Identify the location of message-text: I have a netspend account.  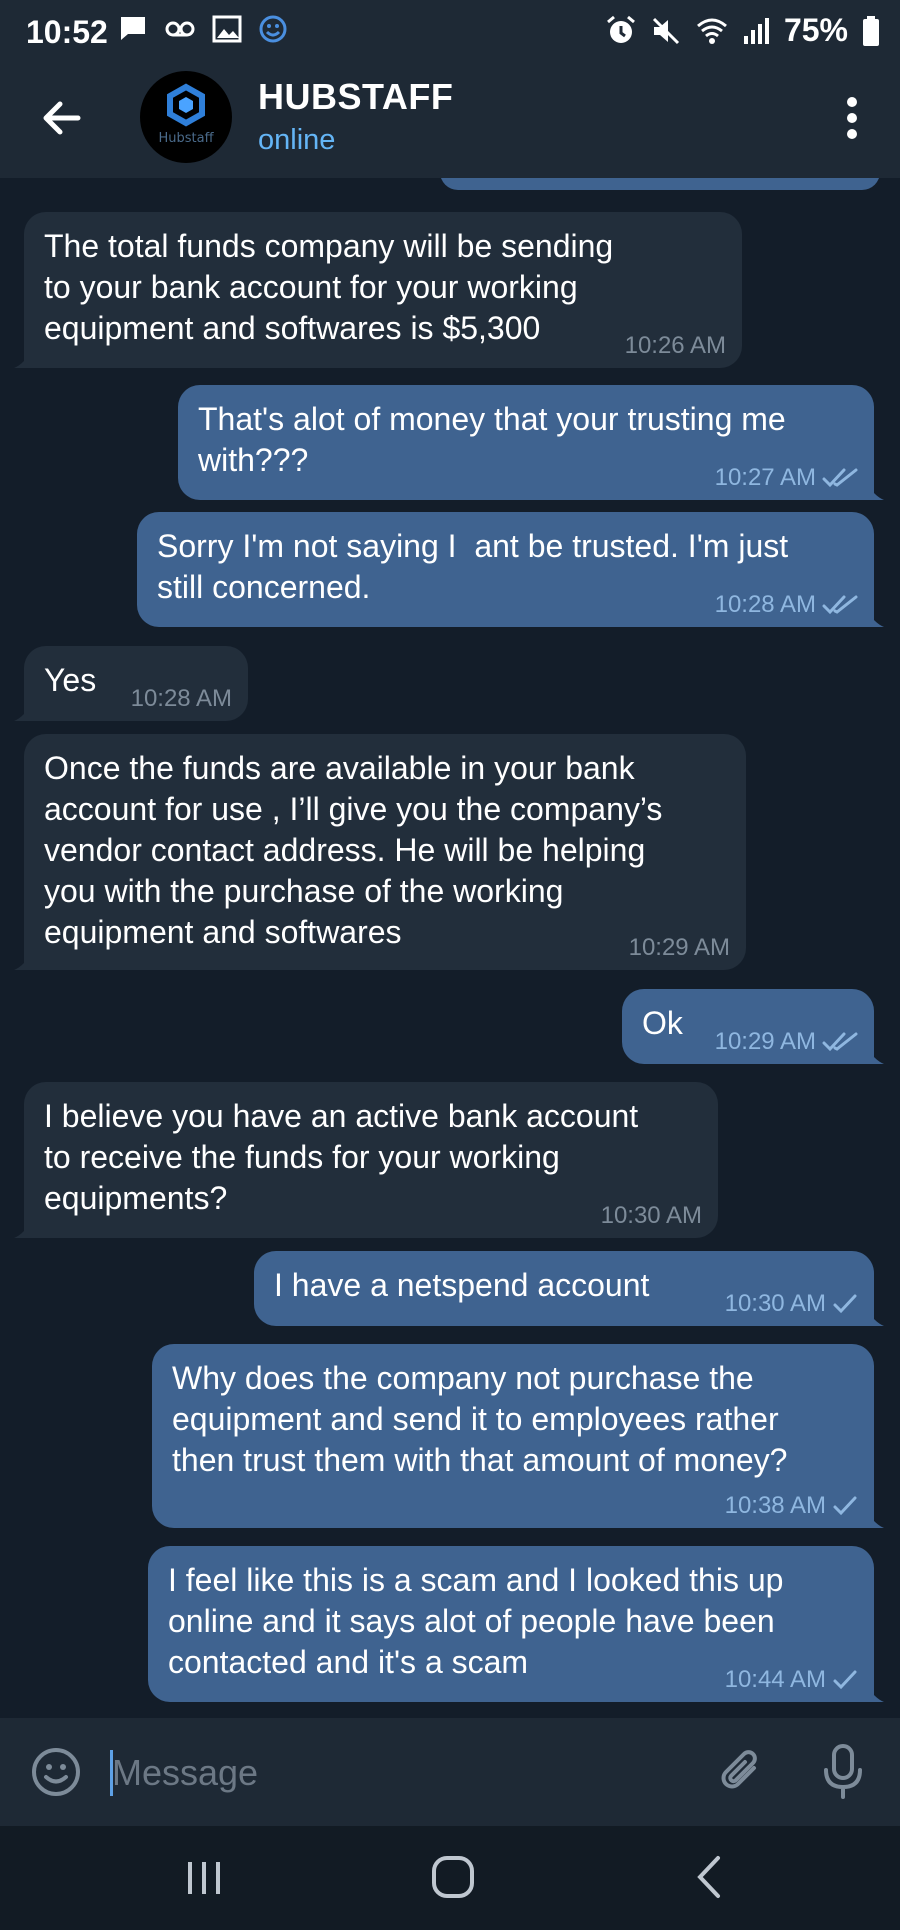
(461, 1285).